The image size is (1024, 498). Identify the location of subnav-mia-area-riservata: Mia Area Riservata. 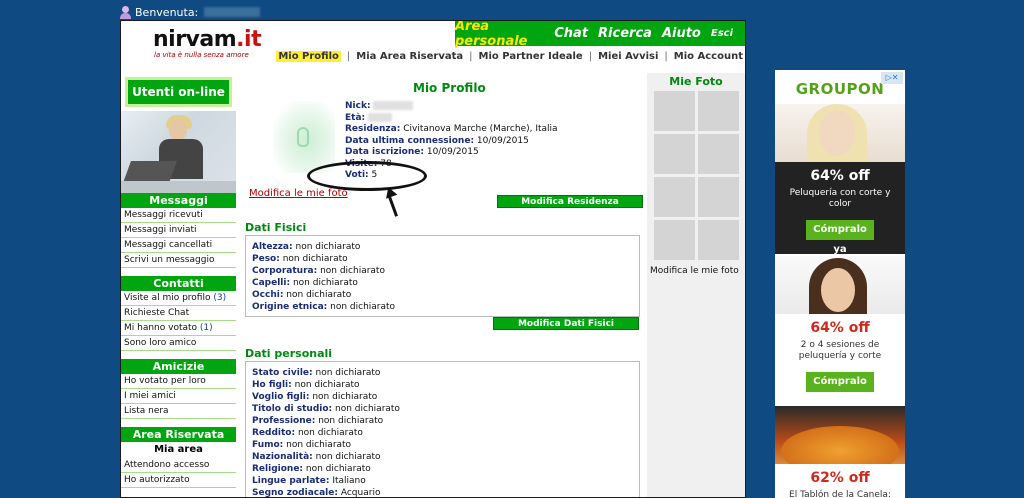
(409, 56).